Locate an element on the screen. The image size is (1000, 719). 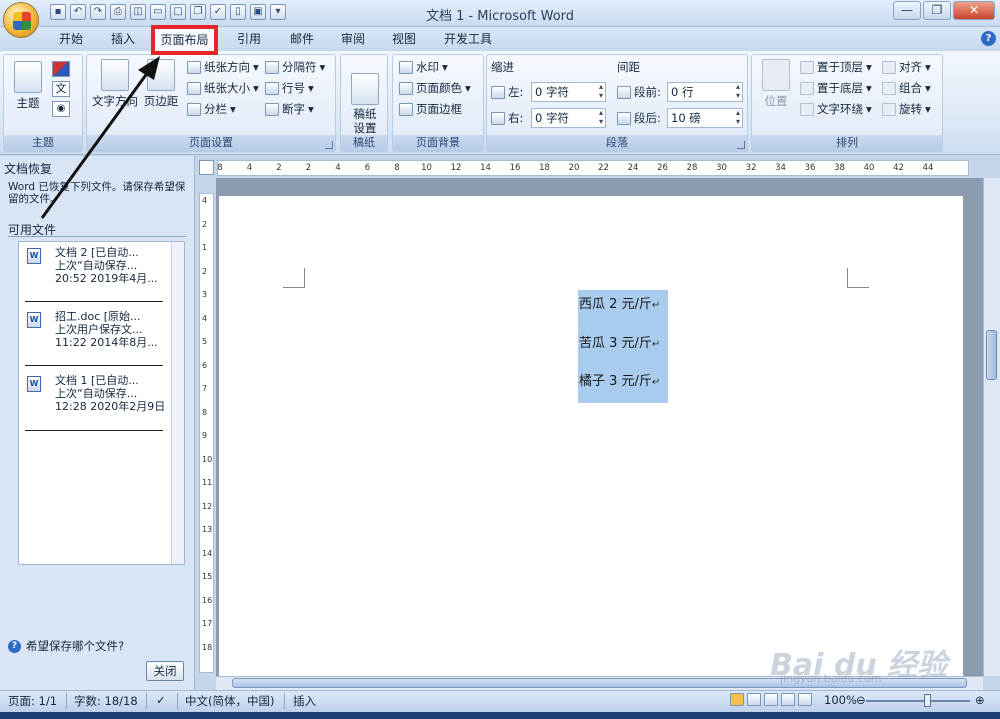
document-line: 橘子 3 元/斤↵ is located at coordinates (619, 379).